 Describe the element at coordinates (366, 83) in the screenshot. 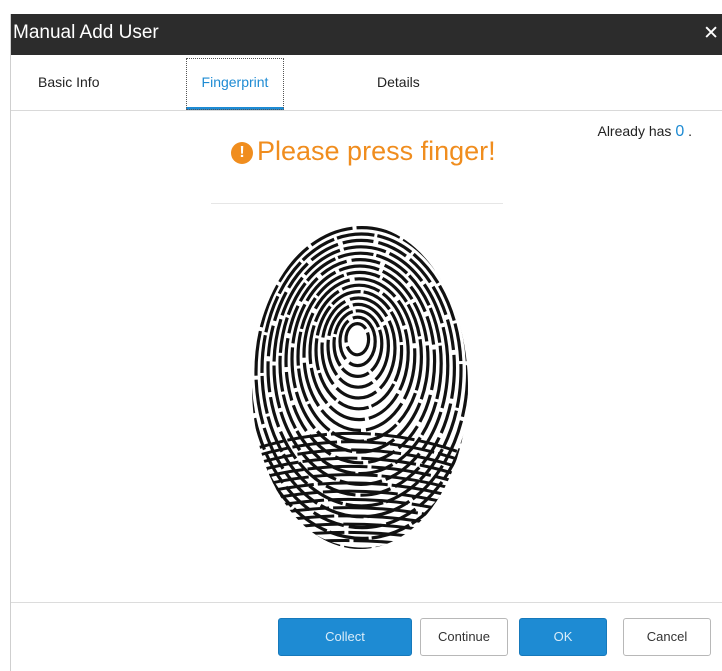

I see `tab-bar: Basic Info Fingerprint Details` at that location.